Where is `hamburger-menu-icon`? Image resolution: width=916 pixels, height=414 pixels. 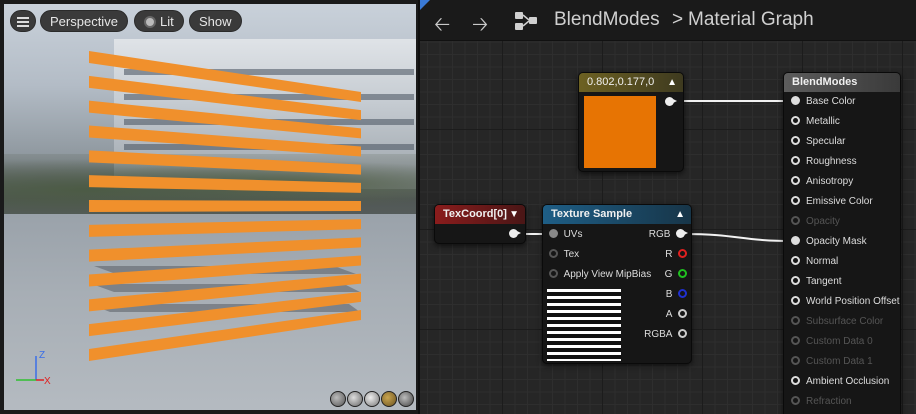
hamburger-menu-icon is located at coordinates (23, 22).